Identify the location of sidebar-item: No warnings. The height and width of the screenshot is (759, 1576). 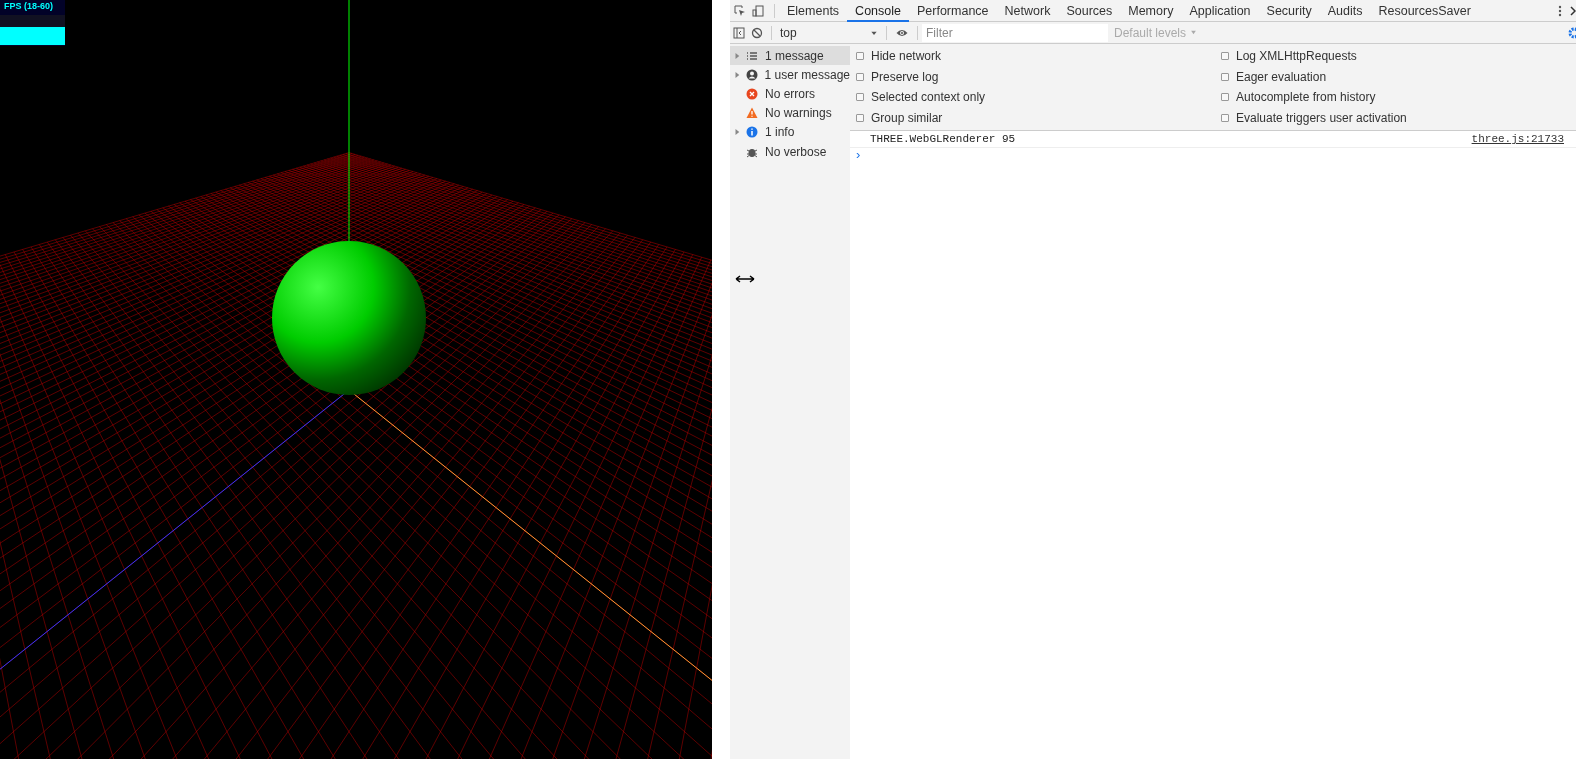
(790, 113).